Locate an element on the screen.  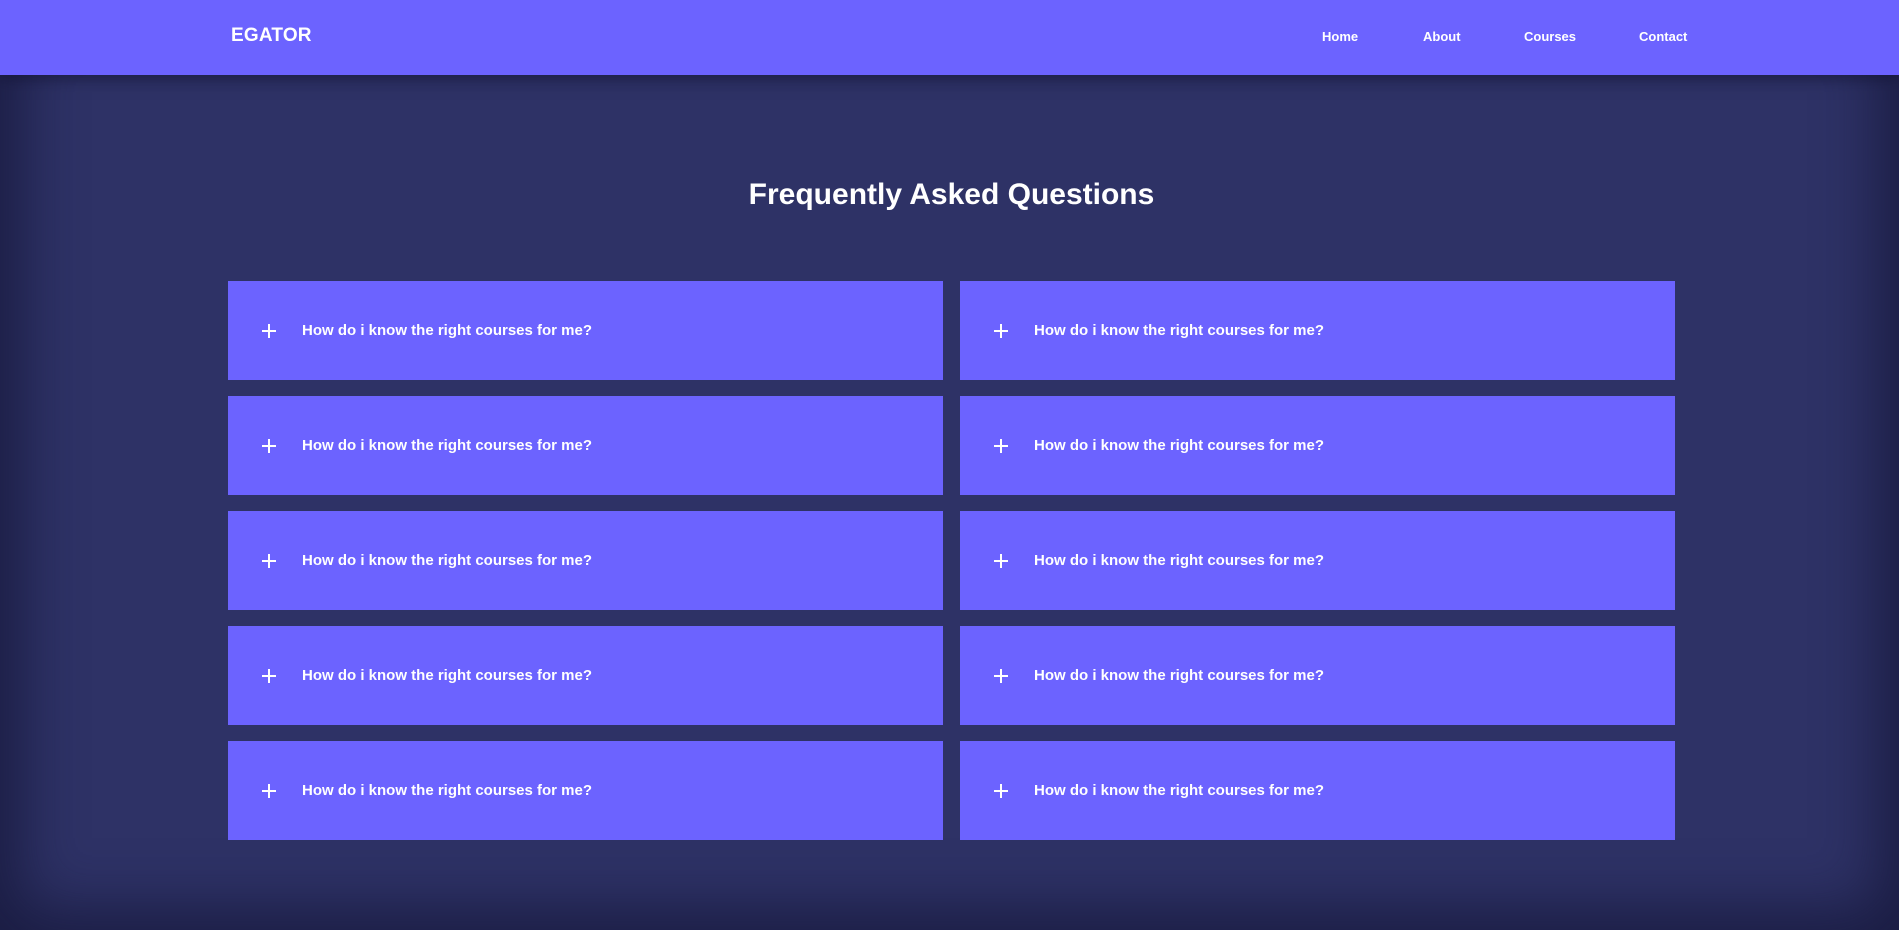
nav-link-contact: Contact is located at coordinates (1663, 36).